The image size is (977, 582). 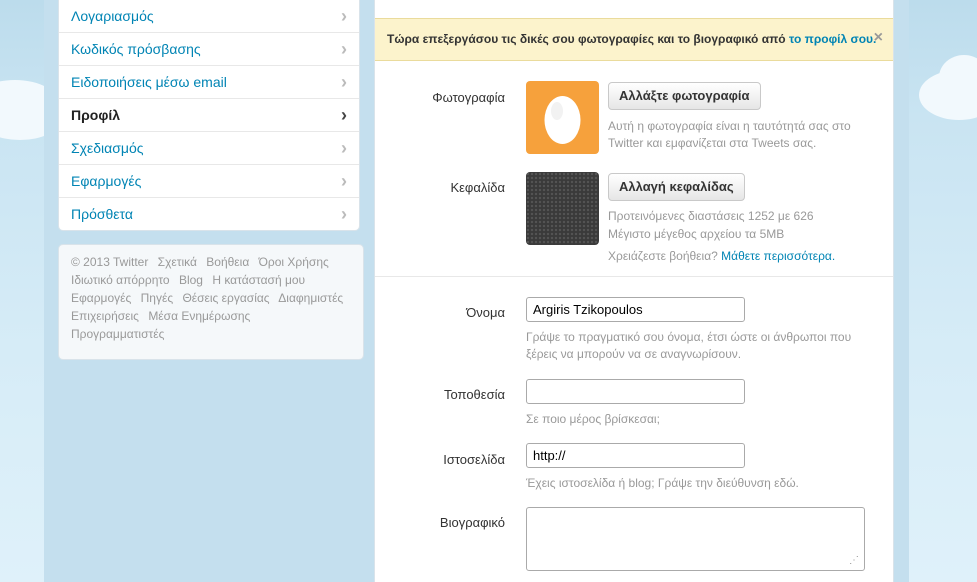 I want to click on sidebar-item-widgets: Πρόσθετα ›, so click(x=209, y=214).